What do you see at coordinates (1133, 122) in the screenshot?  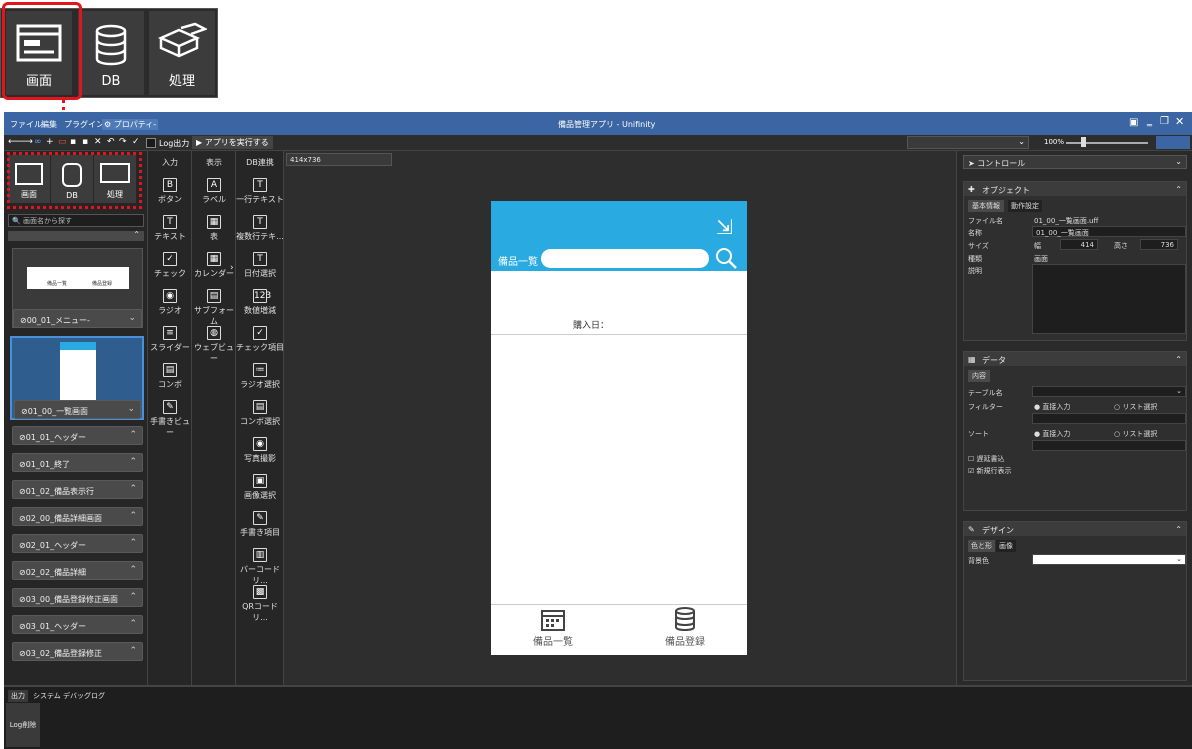 I see `account-icon: ▣` at bounding box center [1133, 122].